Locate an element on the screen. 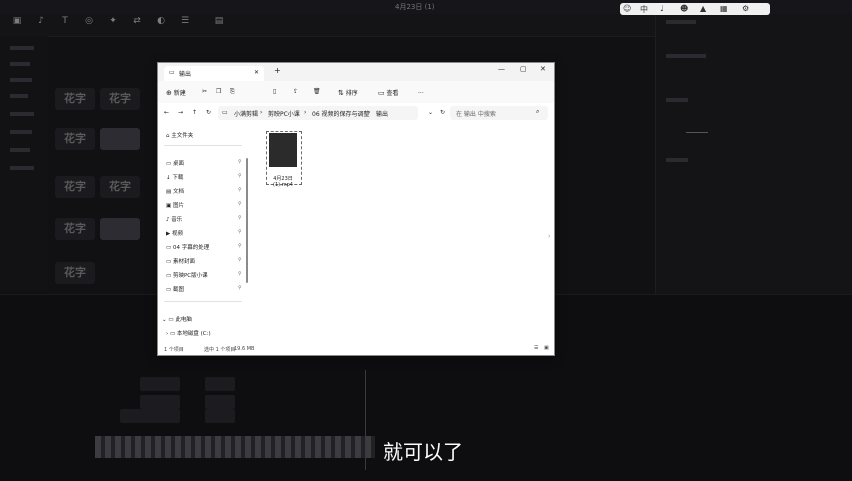 Image resolution: width=852 pixels, height=481 pixels. emoji-icon: ☻ is located at coordinates (684, 8).